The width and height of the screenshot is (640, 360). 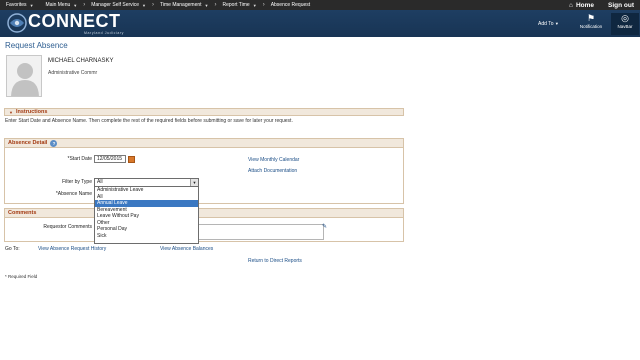 I want to click on employee-name: MICHAEL CHARNASKY, so click(x=81, y=61).